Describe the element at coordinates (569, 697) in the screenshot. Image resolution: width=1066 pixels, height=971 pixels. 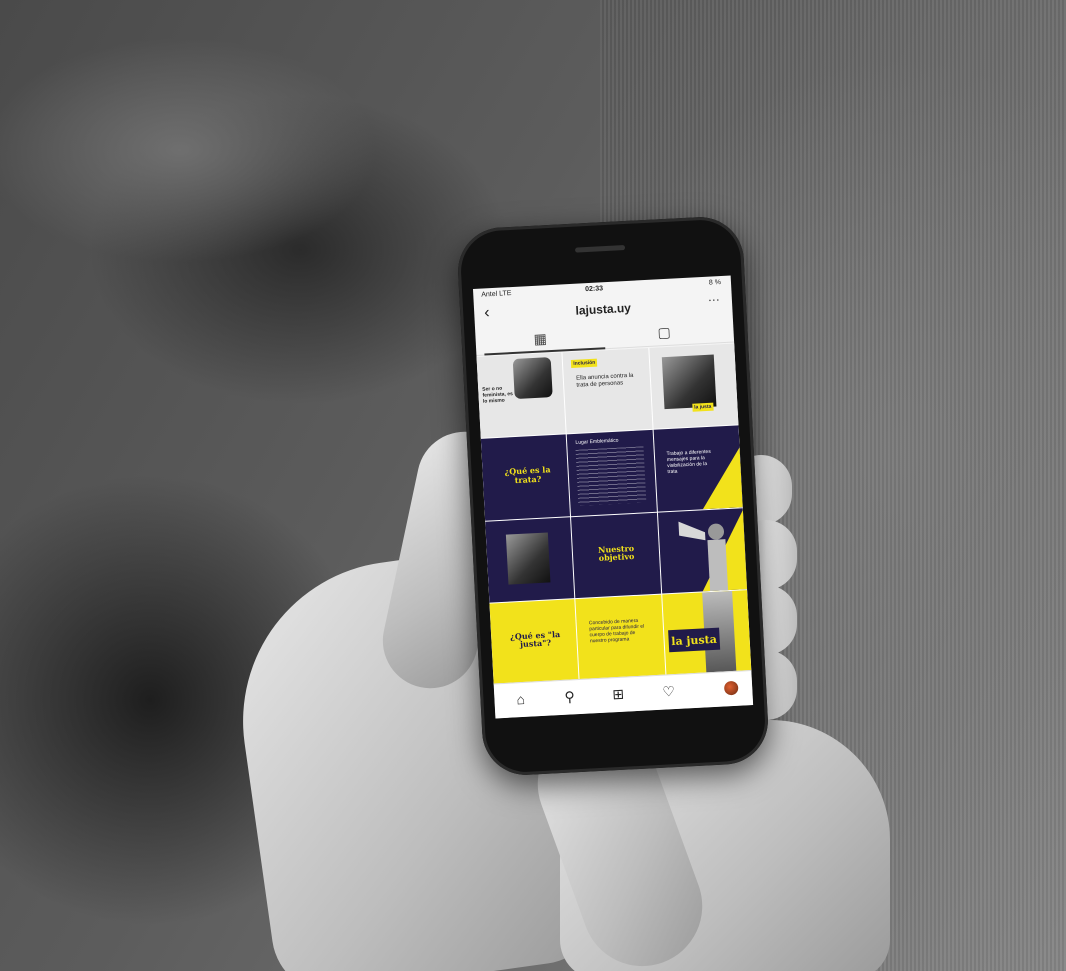
I see `search-icon: ⚲` at that location.